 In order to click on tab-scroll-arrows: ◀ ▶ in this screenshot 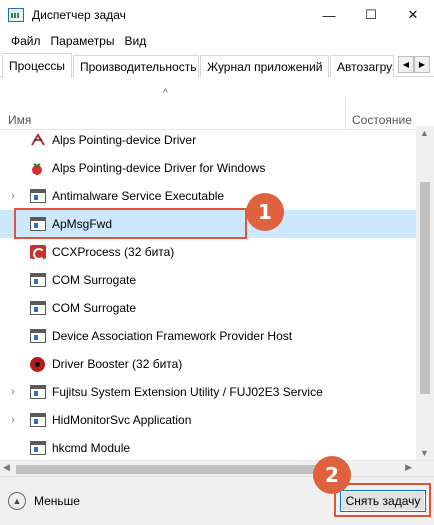, I will do `click(414, 64)`.